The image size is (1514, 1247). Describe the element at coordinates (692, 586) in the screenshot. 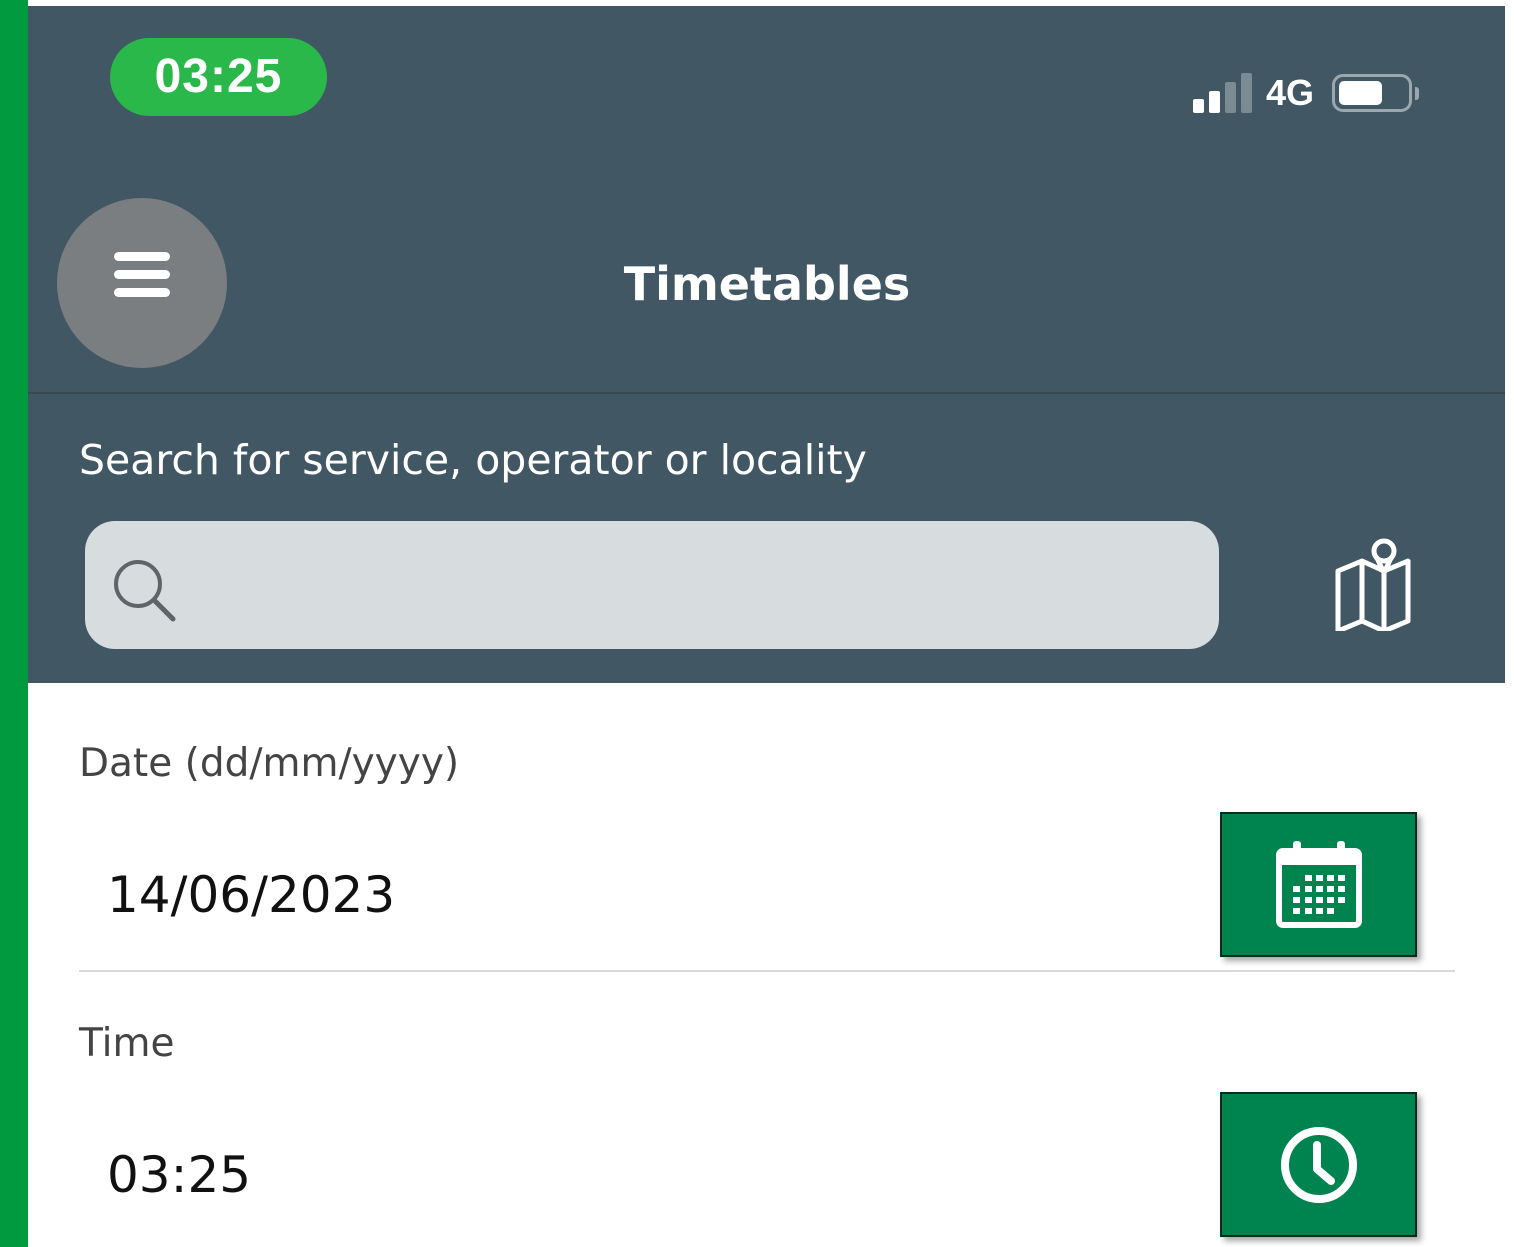

I see `search-input` at that location.